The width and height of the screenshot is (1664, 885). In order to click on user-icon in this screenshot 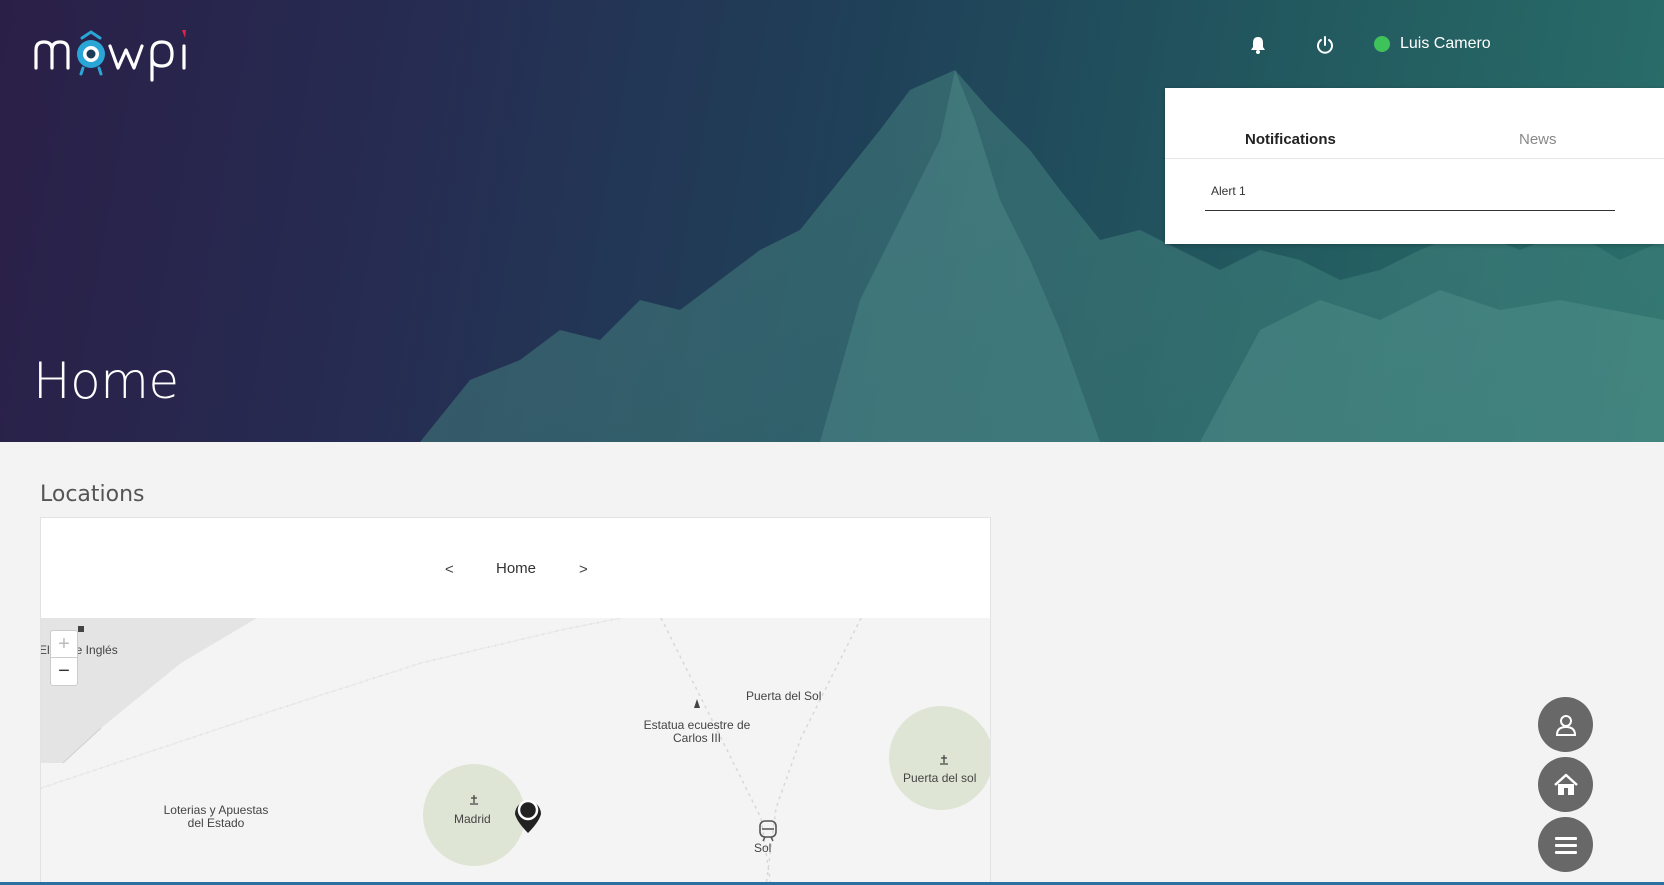, I will do `click(1565, 725)`.